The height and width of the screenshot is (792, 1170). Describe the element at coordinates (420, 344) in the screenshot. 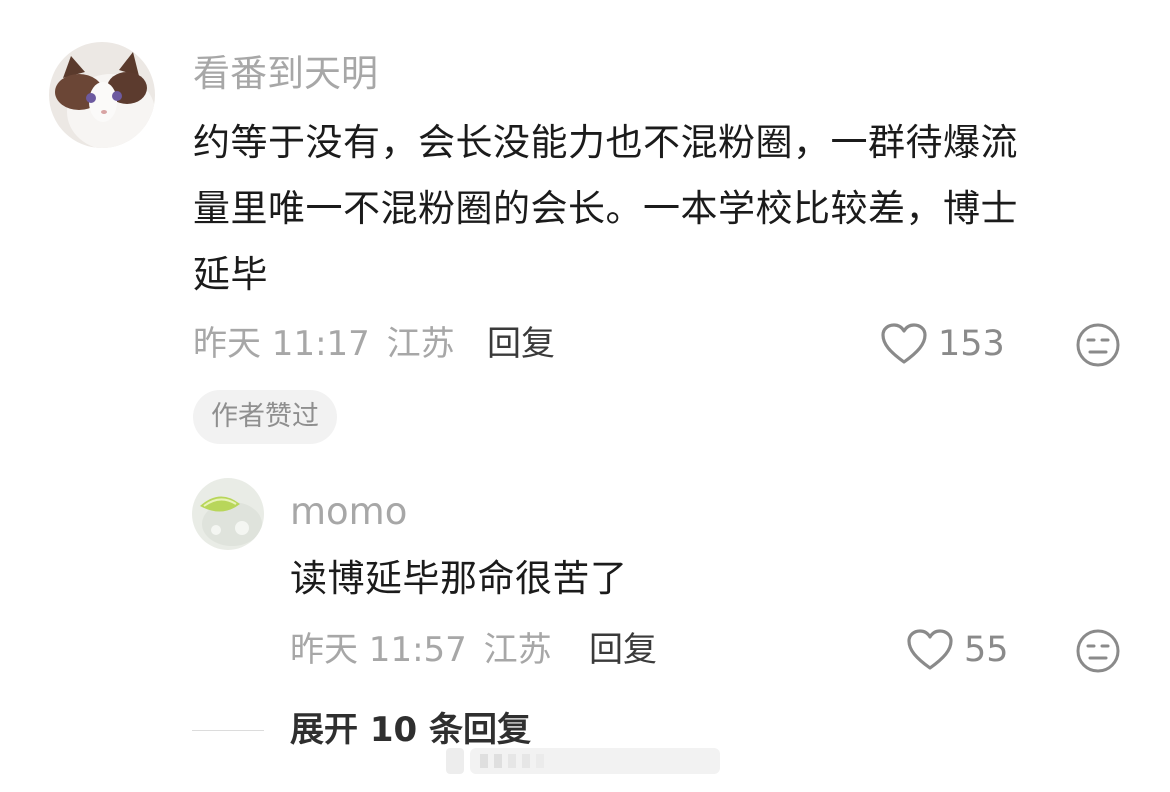

I see `comment-location: 江苏` at that location.